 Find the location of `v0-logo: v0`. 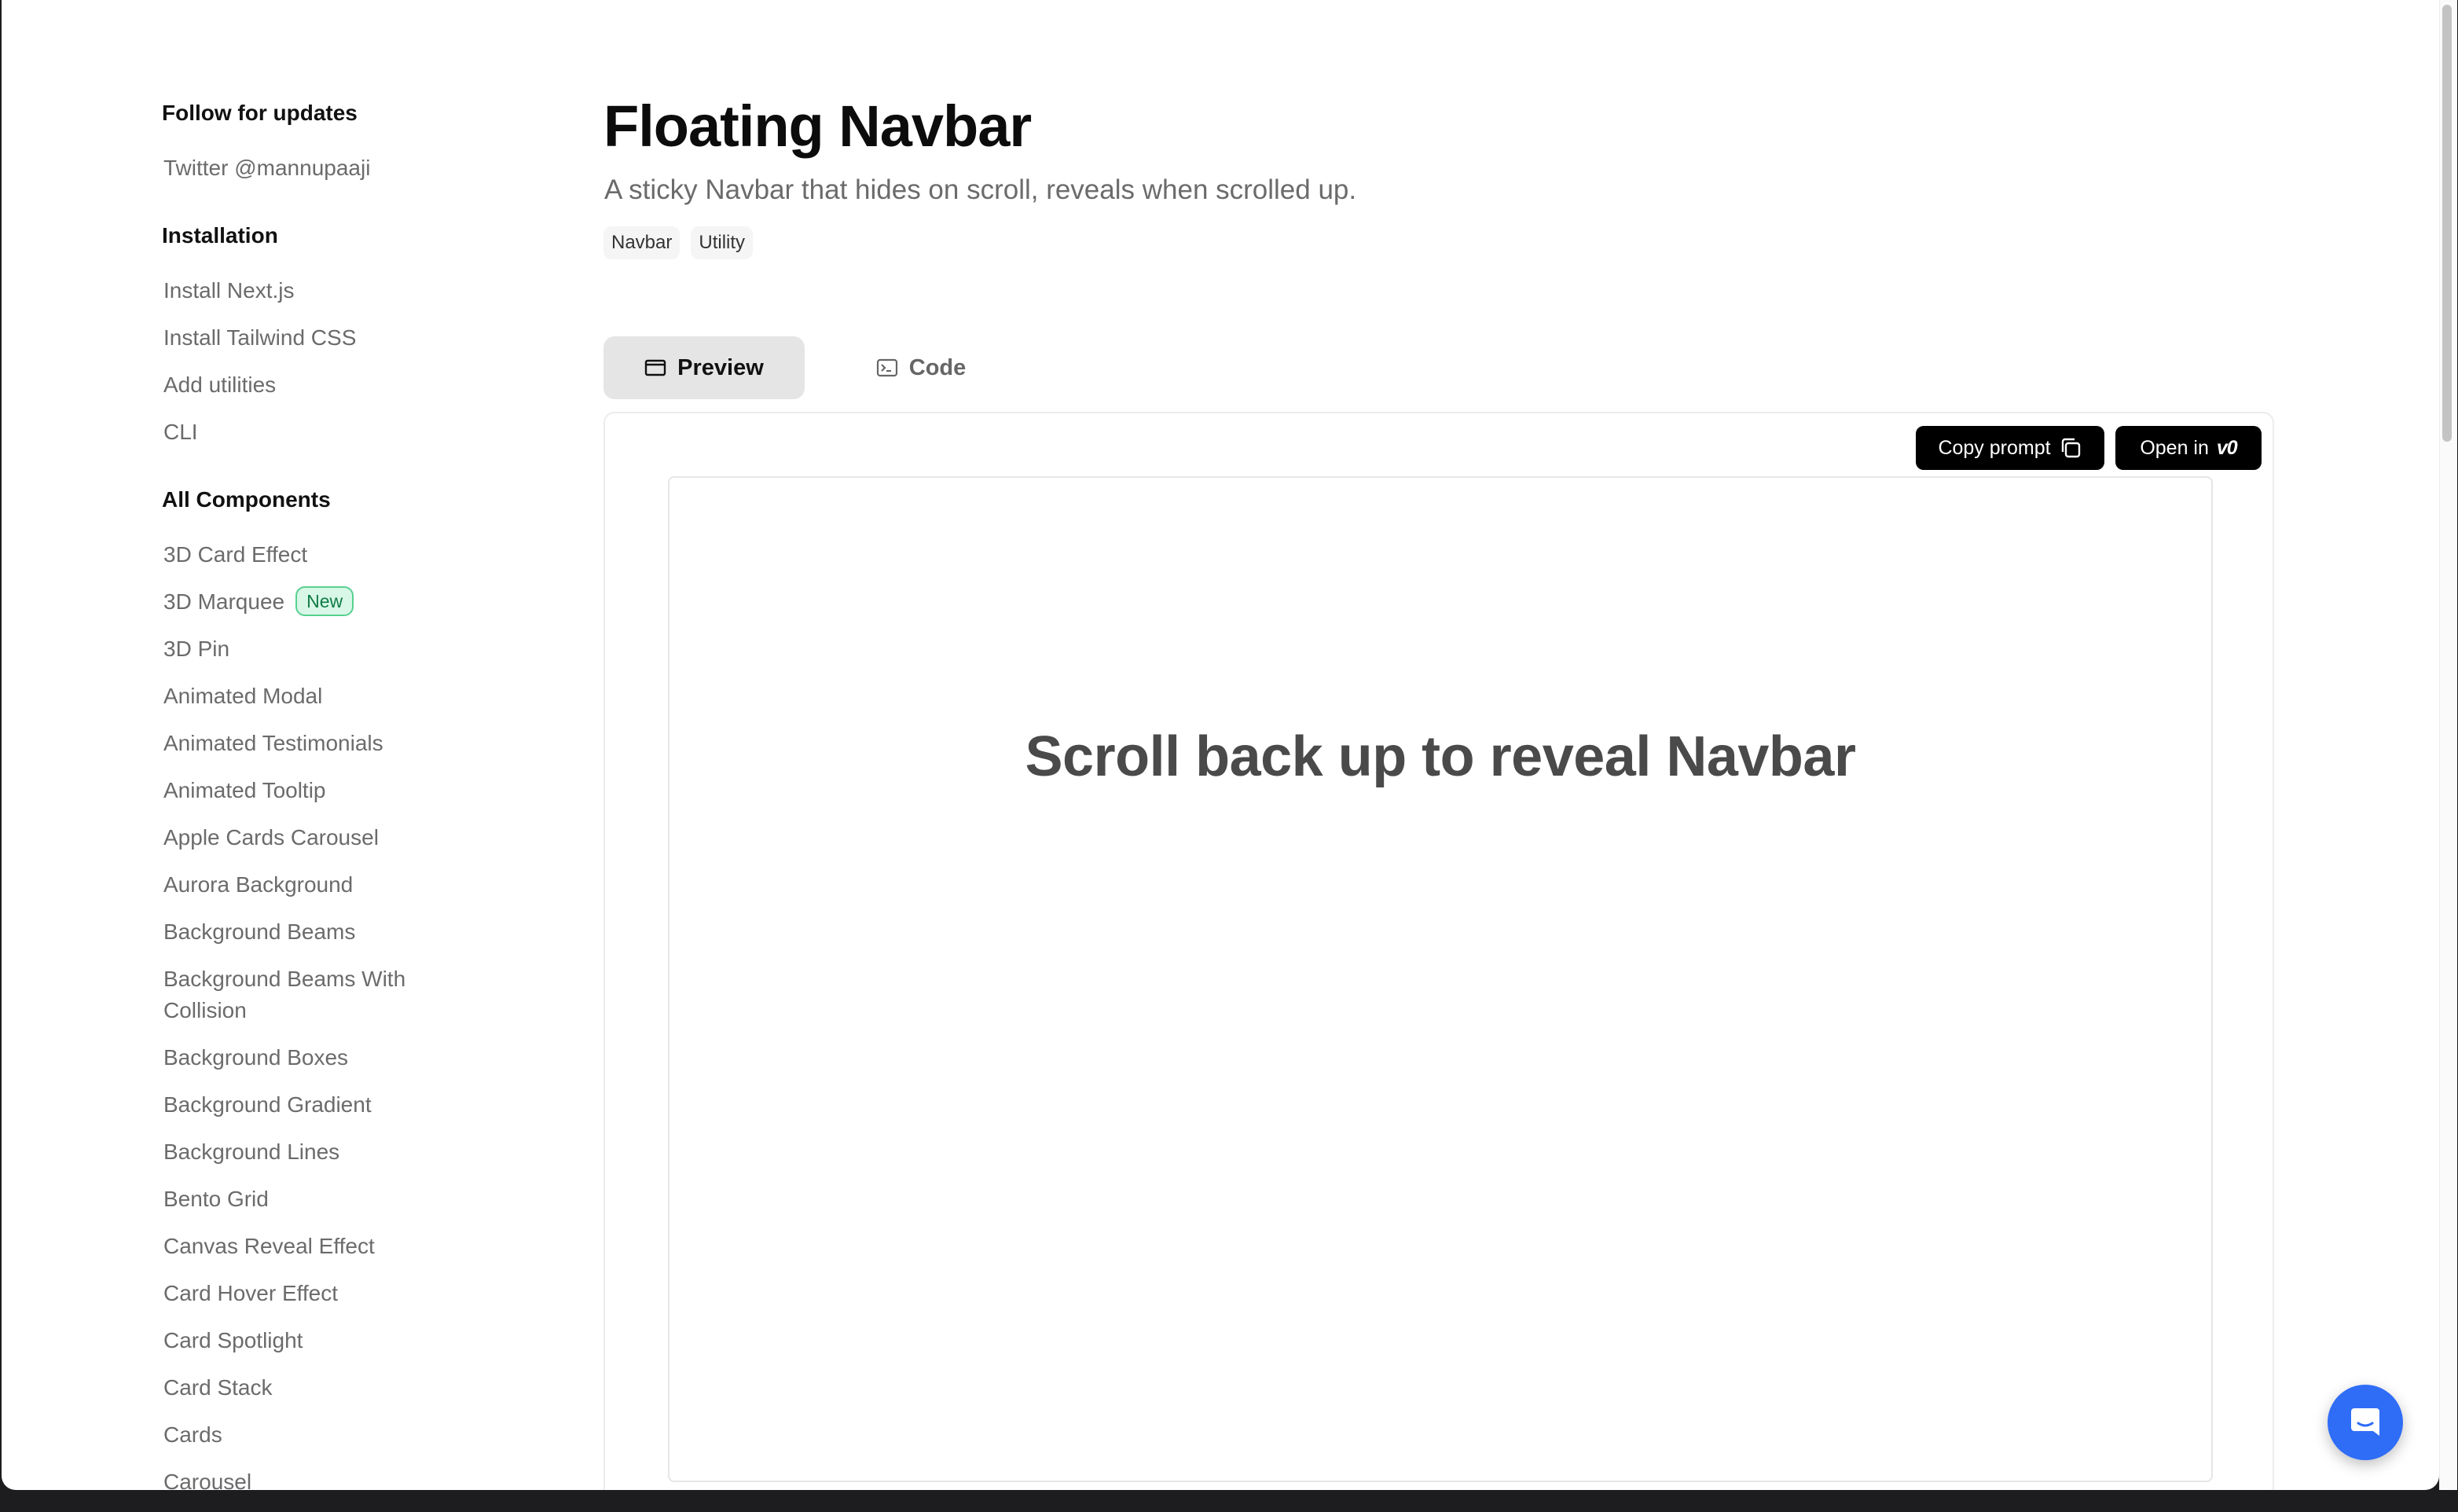

v0-logo: v0 is located at coordinates (2227, 447).